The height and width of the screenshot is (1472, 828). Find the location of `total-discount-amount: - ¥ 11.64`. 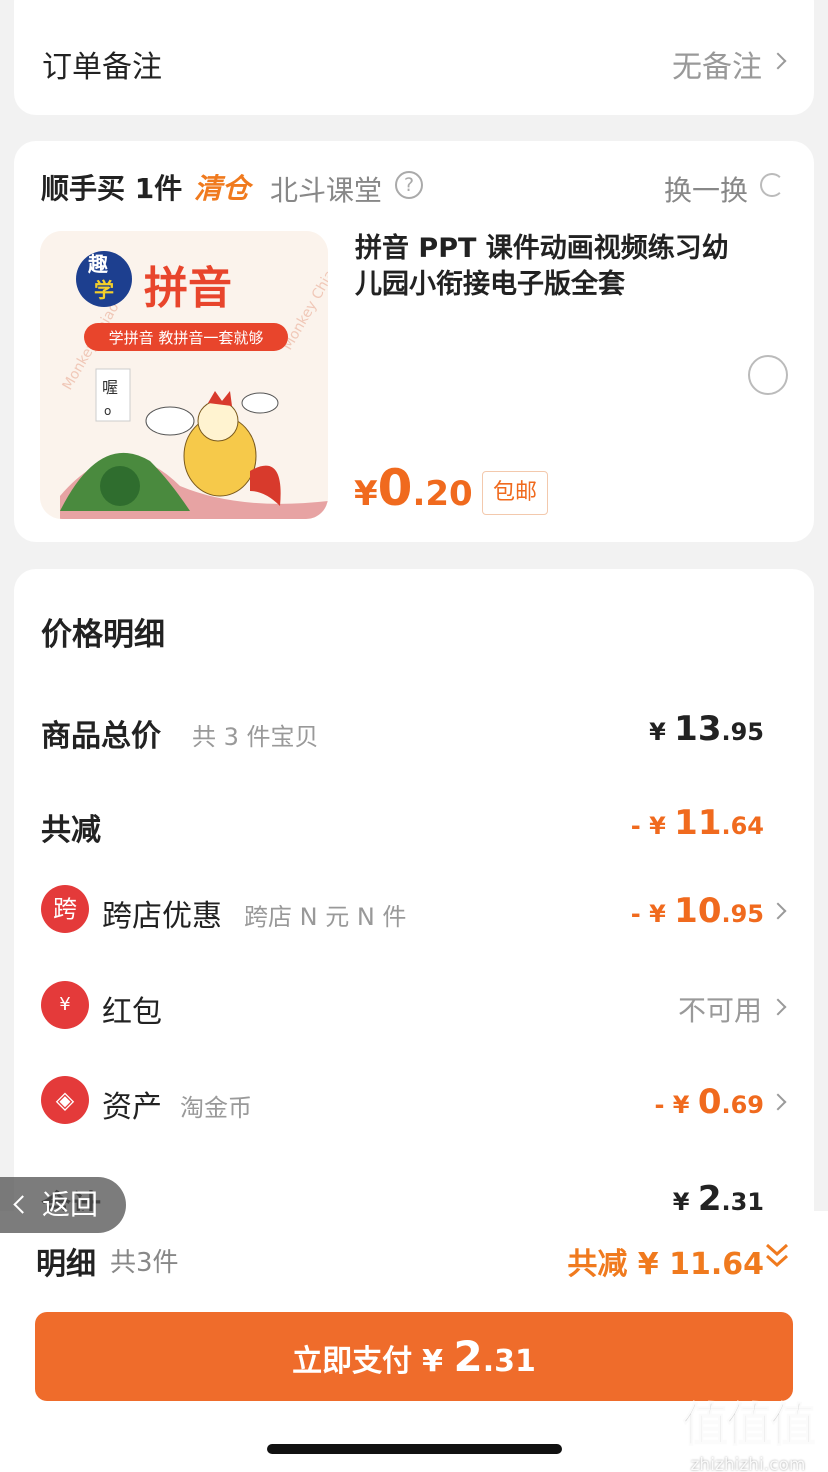

total-discount-amount: - ¥ 11.64 is located at coordinates (697, 823).